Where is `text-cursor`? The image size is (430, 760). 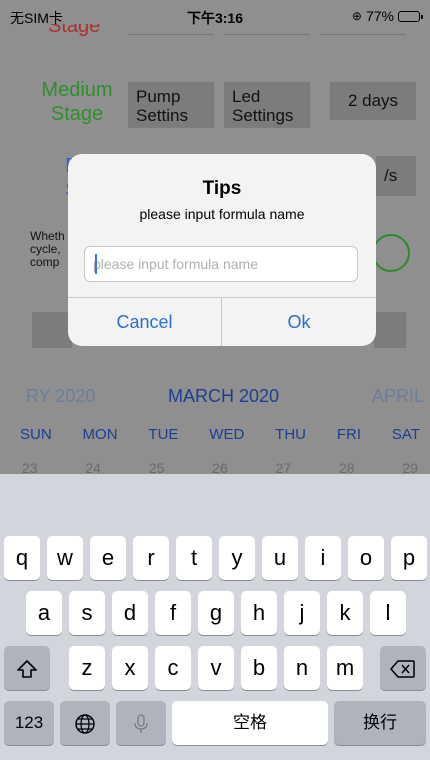
text-cursor is located at coordinates (96, 264).